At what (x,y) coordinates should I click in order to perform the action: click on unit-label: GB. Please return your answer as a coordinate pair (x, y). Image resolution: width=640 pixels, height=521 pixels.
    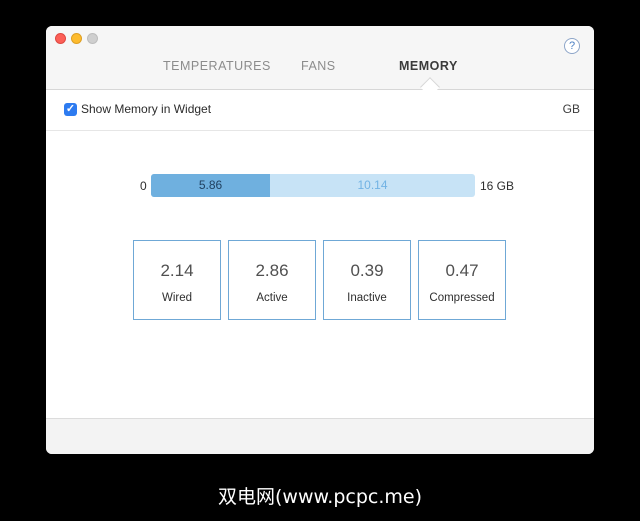
    Looking at the image, I should click on (571, 109).